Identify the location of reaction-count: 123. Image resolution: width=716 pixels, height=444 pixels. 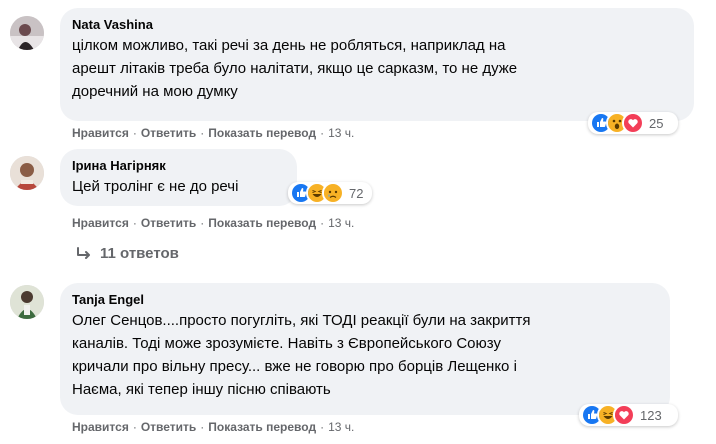
(651, 415).